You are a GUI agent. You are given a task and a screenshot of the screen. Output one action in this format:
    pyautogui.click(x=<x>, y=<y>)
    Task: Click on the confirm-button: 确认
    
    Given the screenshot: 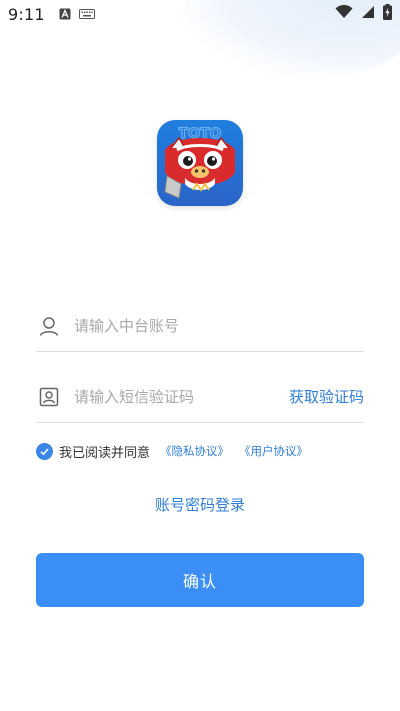 What is the action you would take?
    pyautogui.click(x=200, y=580)
    